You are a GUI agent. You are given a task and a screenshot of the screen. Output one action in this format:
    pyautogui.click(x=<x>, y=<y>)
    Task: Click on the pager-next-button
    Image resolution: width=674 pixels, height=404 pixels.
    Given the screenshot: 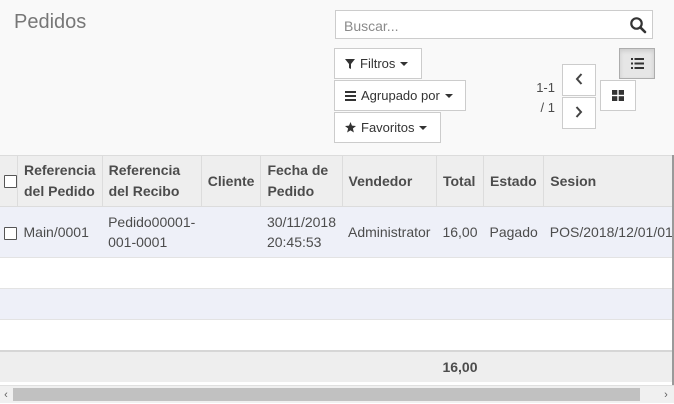 What is the action you would take?
    pyautogui.click(x=579, y=113)
    